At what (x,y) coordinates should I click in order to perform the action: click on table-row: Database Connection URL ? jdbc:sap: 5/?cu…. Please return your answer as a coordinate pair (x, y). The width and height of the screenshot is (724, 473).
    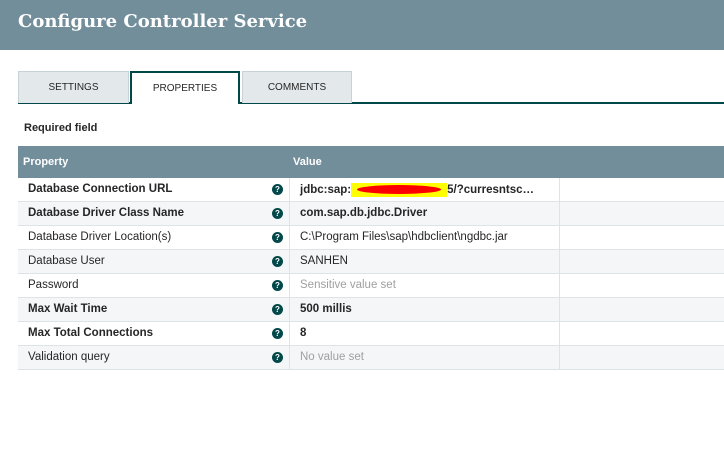
    Looking at the image, I should click on (371, 190).